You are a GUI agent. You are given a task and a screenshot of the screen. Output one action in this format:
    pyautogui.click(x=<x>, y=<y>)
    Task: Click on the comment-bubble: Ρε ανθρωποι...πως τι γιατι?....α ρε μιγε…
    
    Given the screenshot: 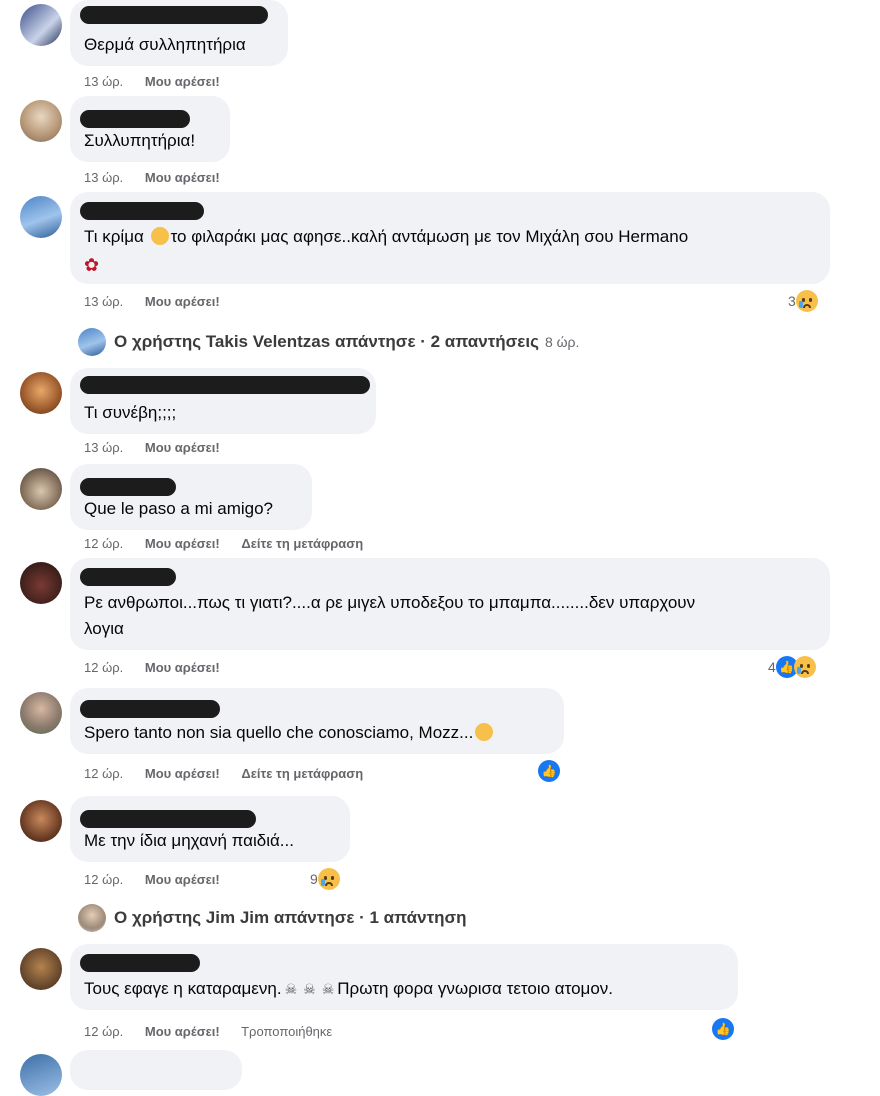 What is the action you would take?
    pyautogui.click(x=450, y=604)
    